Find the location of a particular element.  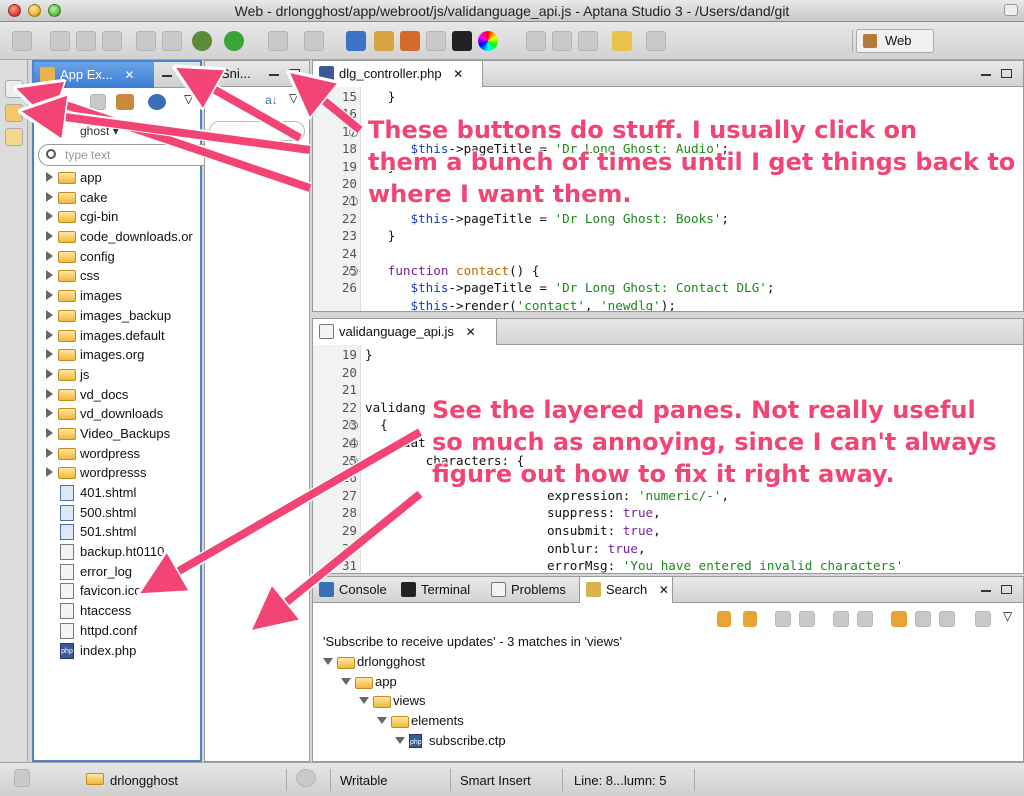

next-match-icon is located at coordinates (724, 619).